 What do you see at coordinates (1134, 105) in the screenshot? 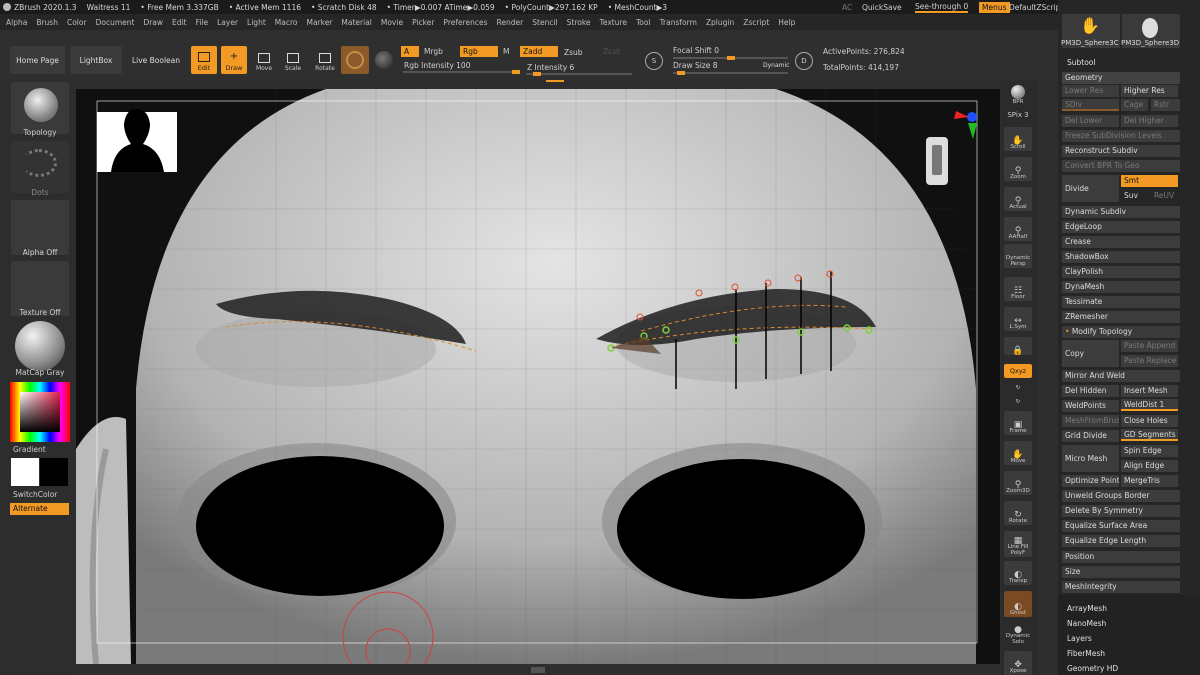
I see `cage-button: Cage` at bounding box center [1134, 105].